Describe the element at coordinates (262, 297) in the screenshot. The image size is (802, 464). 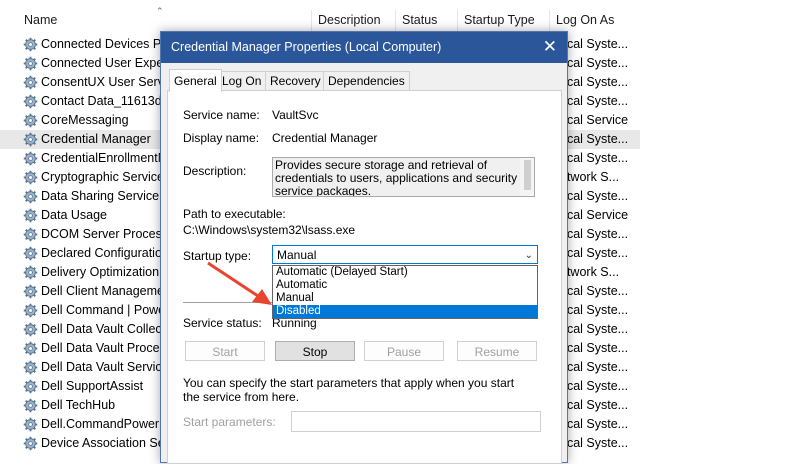
I see `arrow-head` at that location.